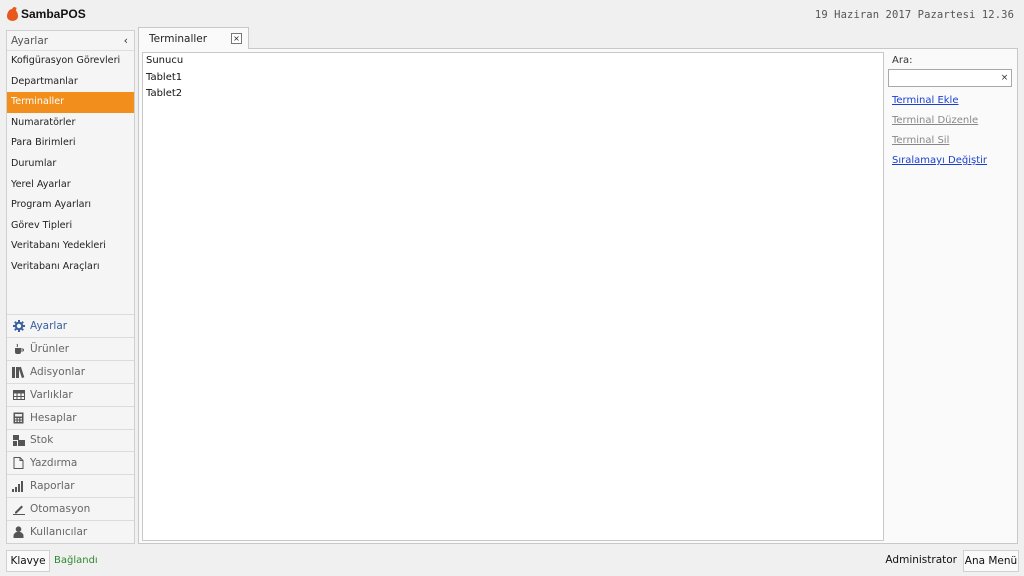 This screenshot has height=576, width=1024. I want to click on settings-nav-item: Durumlar, so click(70, 164).